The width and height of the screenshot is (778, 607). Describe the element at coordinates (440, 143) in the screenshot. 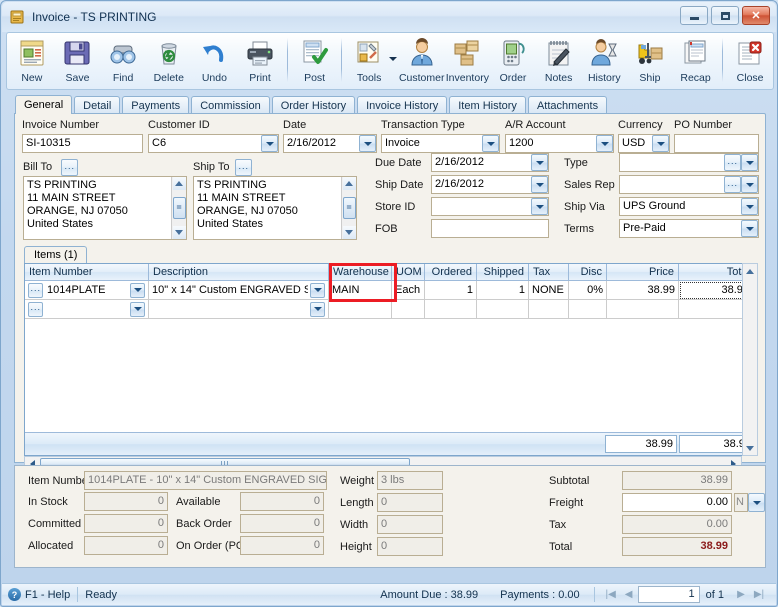

I see `transaction-type-combo: Invoice` at that location.